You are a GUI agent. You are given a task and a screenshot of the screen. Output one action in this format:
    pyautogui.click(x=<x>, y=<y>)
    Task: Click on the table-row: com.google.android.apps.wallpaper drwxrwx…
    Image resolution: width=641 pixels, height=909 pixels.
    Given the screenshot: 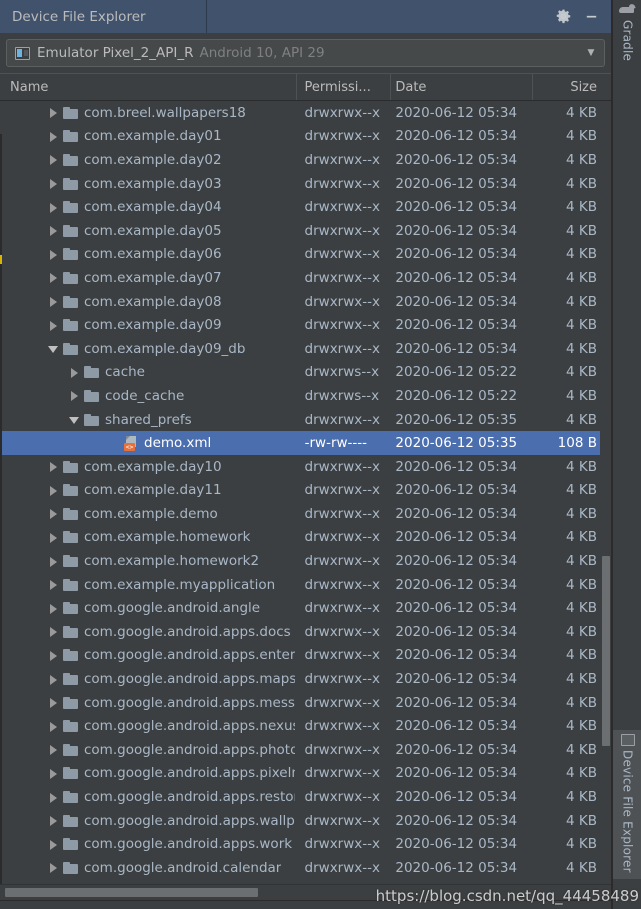 What is the action you would take?
    pyautogui.click(x=305, y=821)
    